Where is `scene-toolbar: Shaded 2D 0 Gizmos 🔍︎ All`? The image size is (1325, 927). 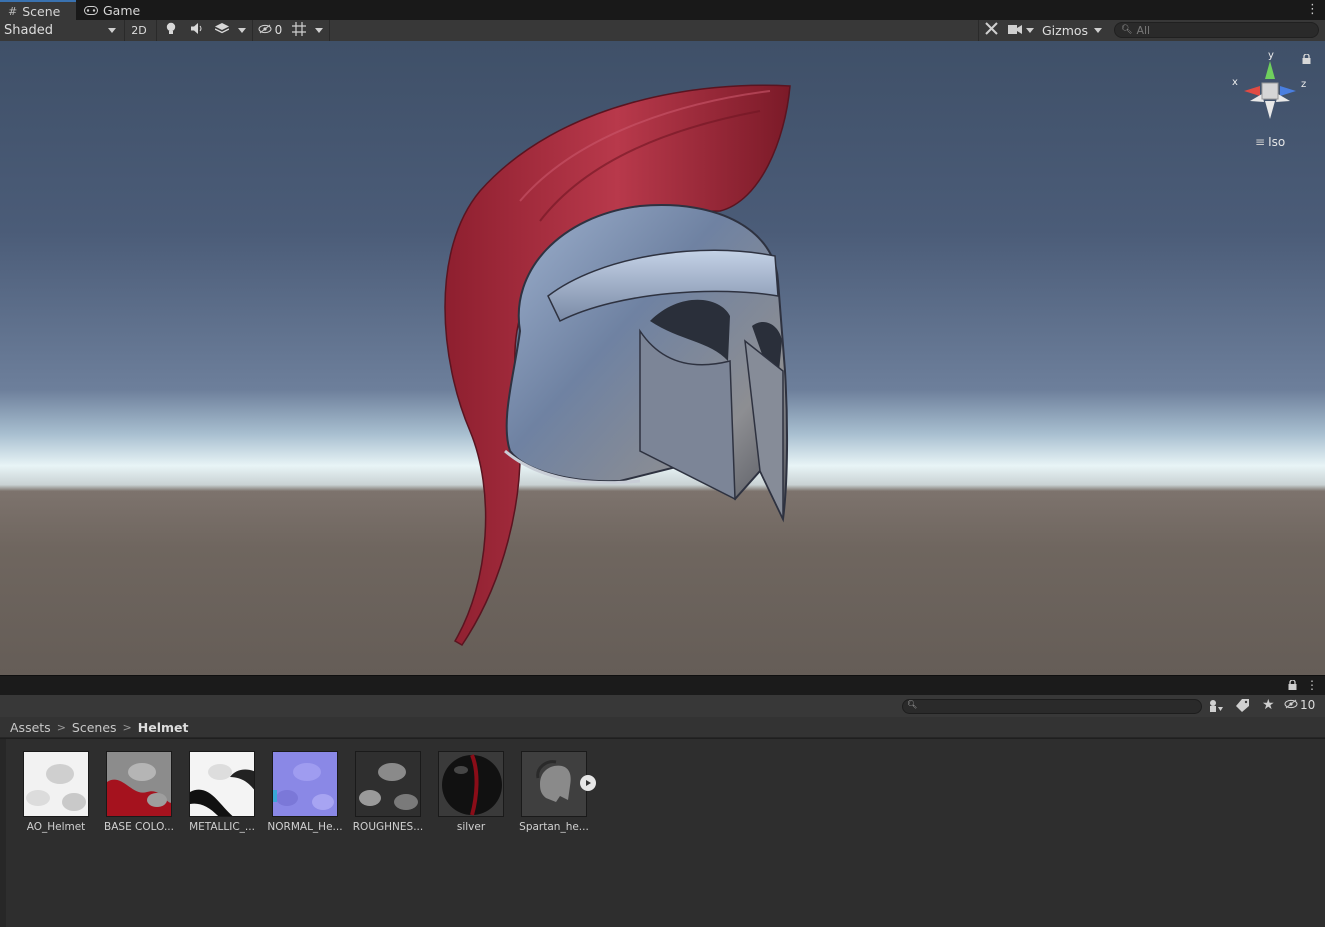 scene-toolbar: Shaded 2D 0 Gizmos 🔍︎ All is located at coordinates (662, 31).